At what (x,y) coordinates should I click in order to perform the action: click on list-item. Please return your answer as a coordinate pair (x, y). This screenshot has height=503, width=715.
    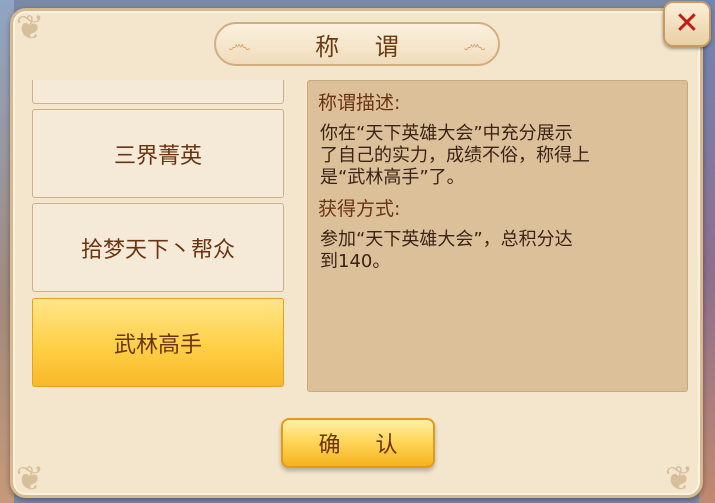
    Looking at the image, I should click on (158, 92).